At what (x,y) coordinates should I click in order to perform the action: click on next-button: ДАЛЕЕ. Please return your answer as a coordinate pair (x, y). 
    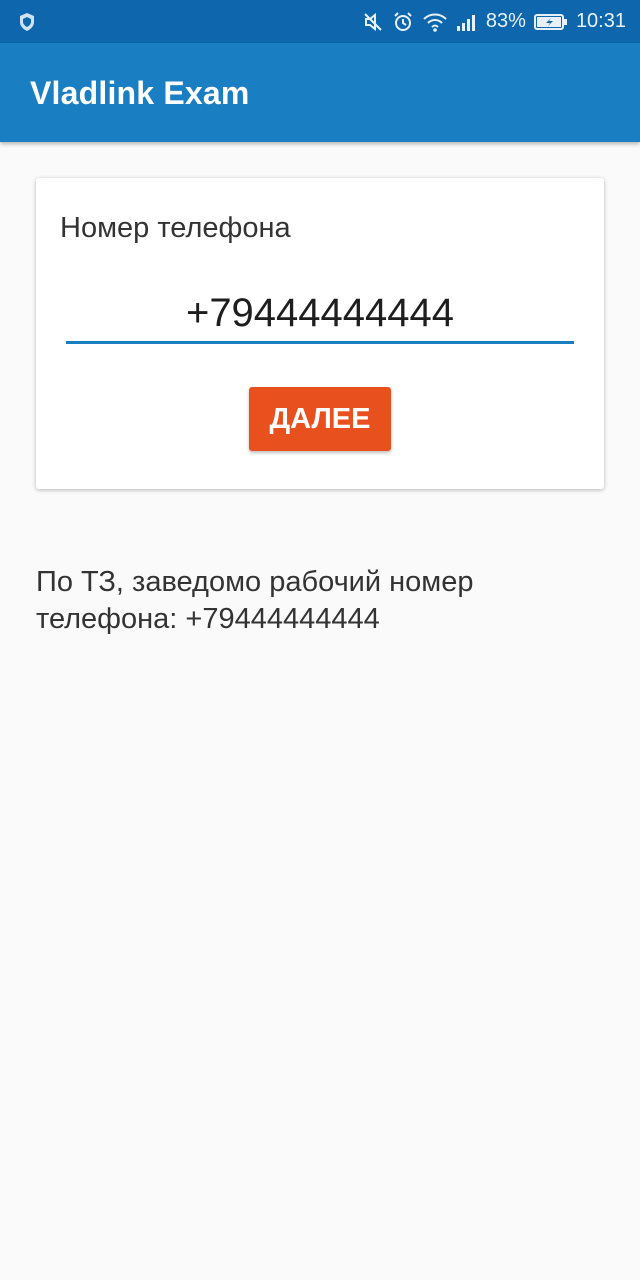
    Looking at the image, I should click on (320, 419).